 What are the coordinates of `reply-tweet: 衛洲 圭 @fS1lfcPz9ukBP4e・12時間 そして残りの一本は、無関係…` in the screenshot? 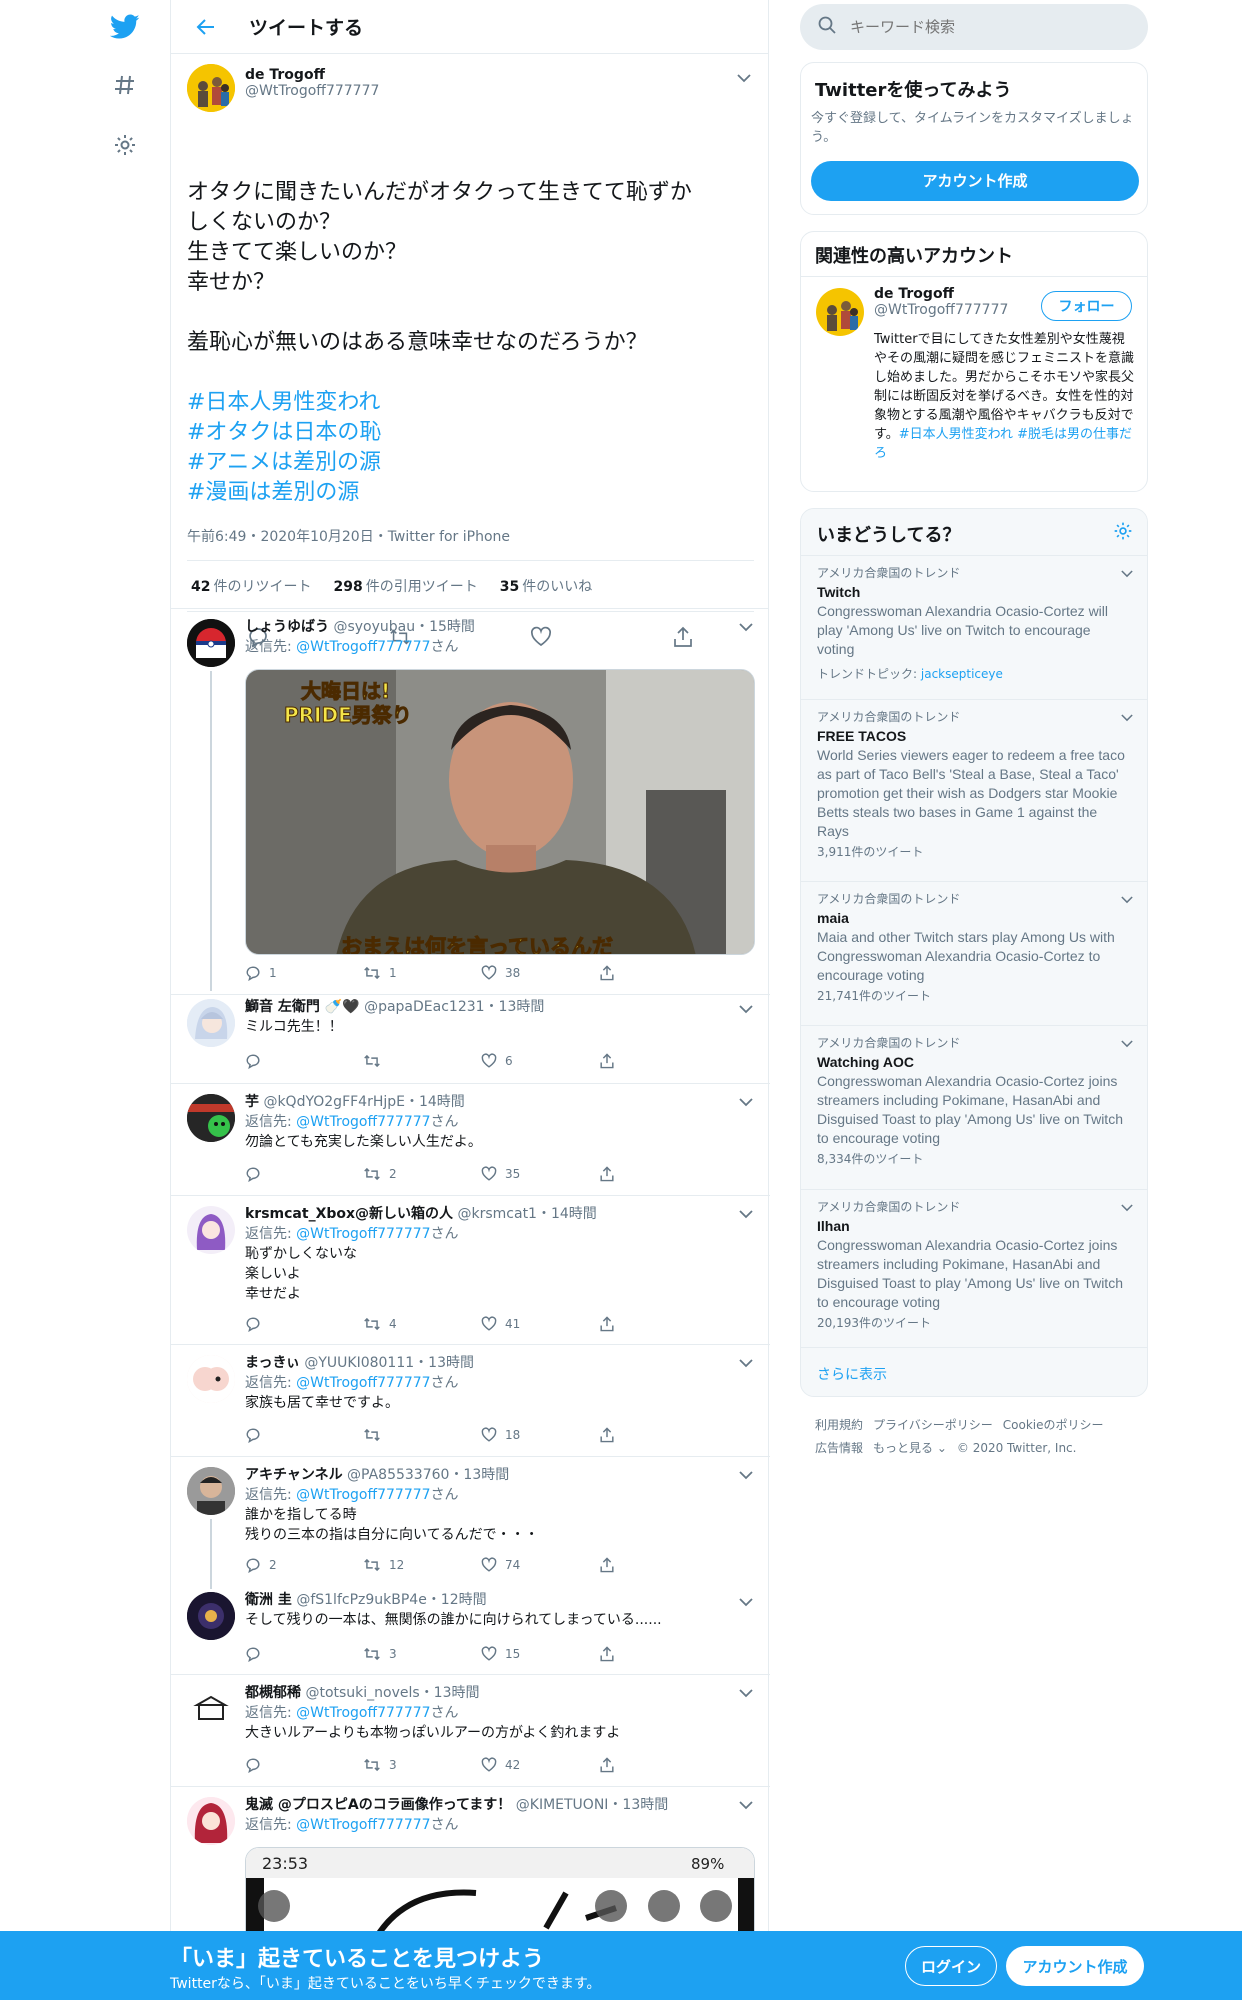 It's located at (470, 1630).